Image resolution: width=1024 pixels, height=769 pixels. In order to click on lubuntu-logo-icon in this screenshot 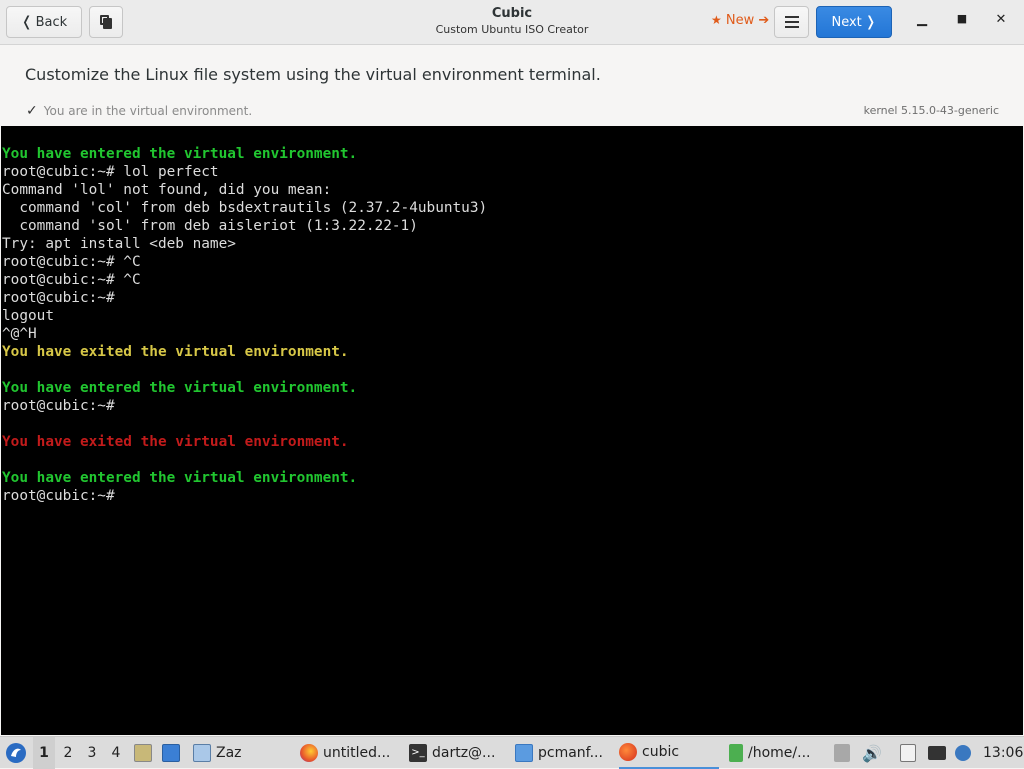, I will do `click(16, 753)`.